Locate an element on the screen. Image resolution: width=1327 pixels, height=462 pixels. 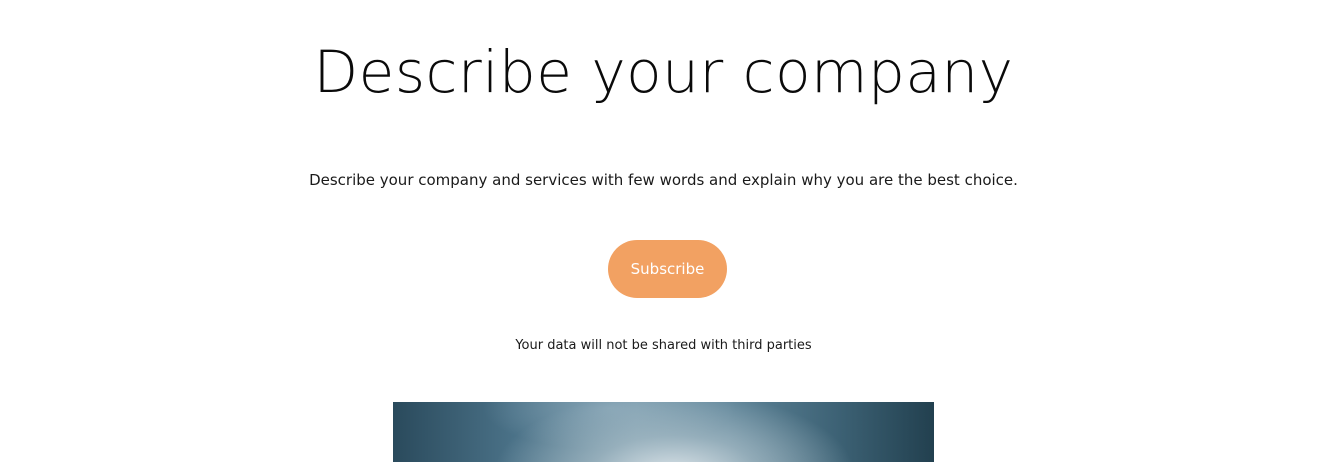
page-title: Describe your company is located at coordinates (663, 72).